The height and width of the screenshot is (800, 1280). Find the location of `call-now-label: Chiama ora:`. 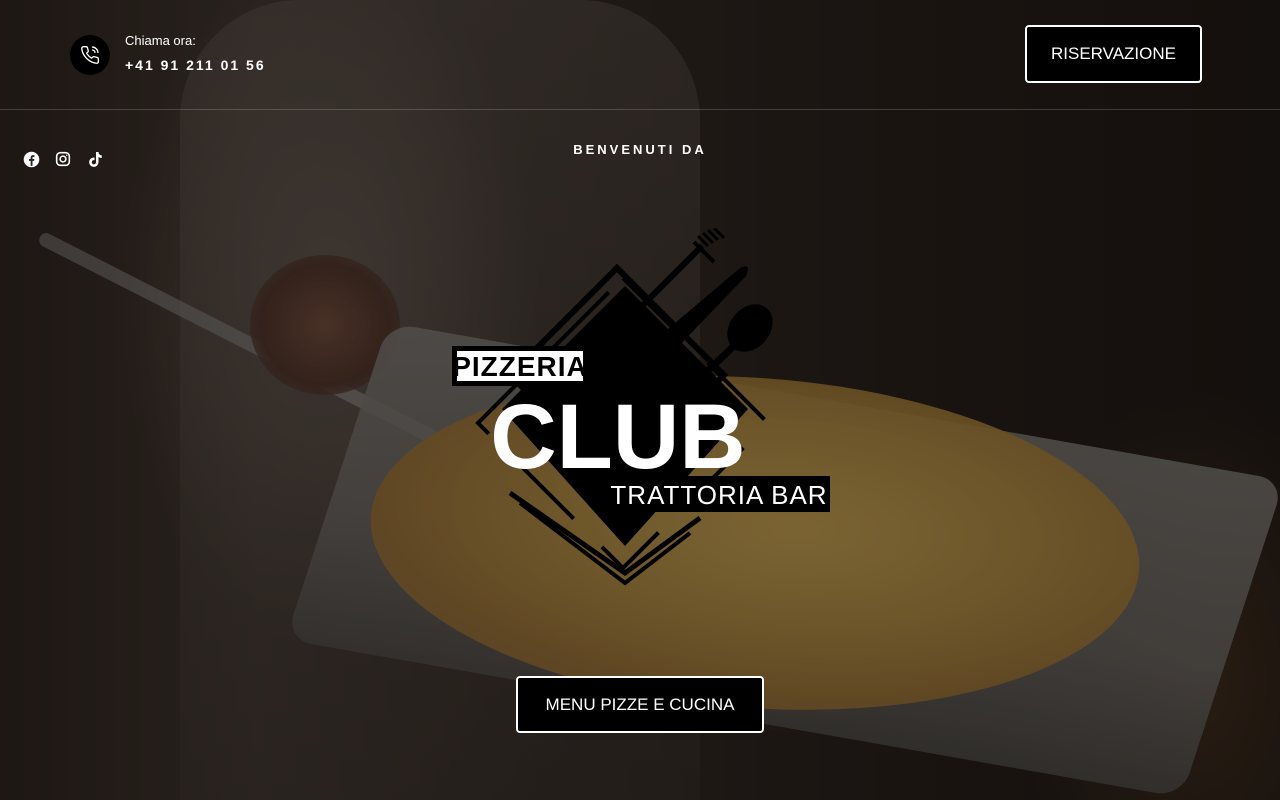

call-now-label: Chiama ora: is located at coordinates (160, 40).